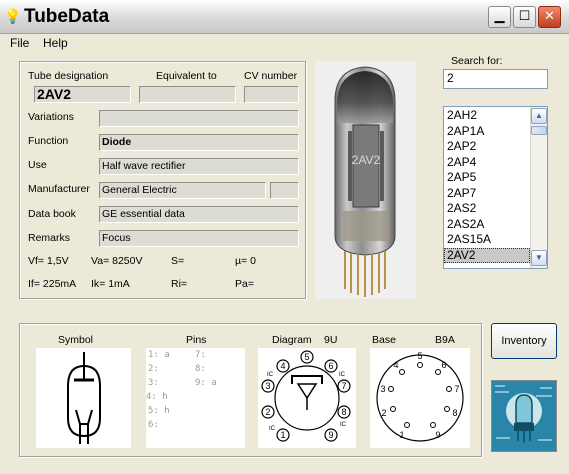  Describe the element at coordinates (13, 16) in the screenshot. I see `bulb-icon: 💡` at that location.